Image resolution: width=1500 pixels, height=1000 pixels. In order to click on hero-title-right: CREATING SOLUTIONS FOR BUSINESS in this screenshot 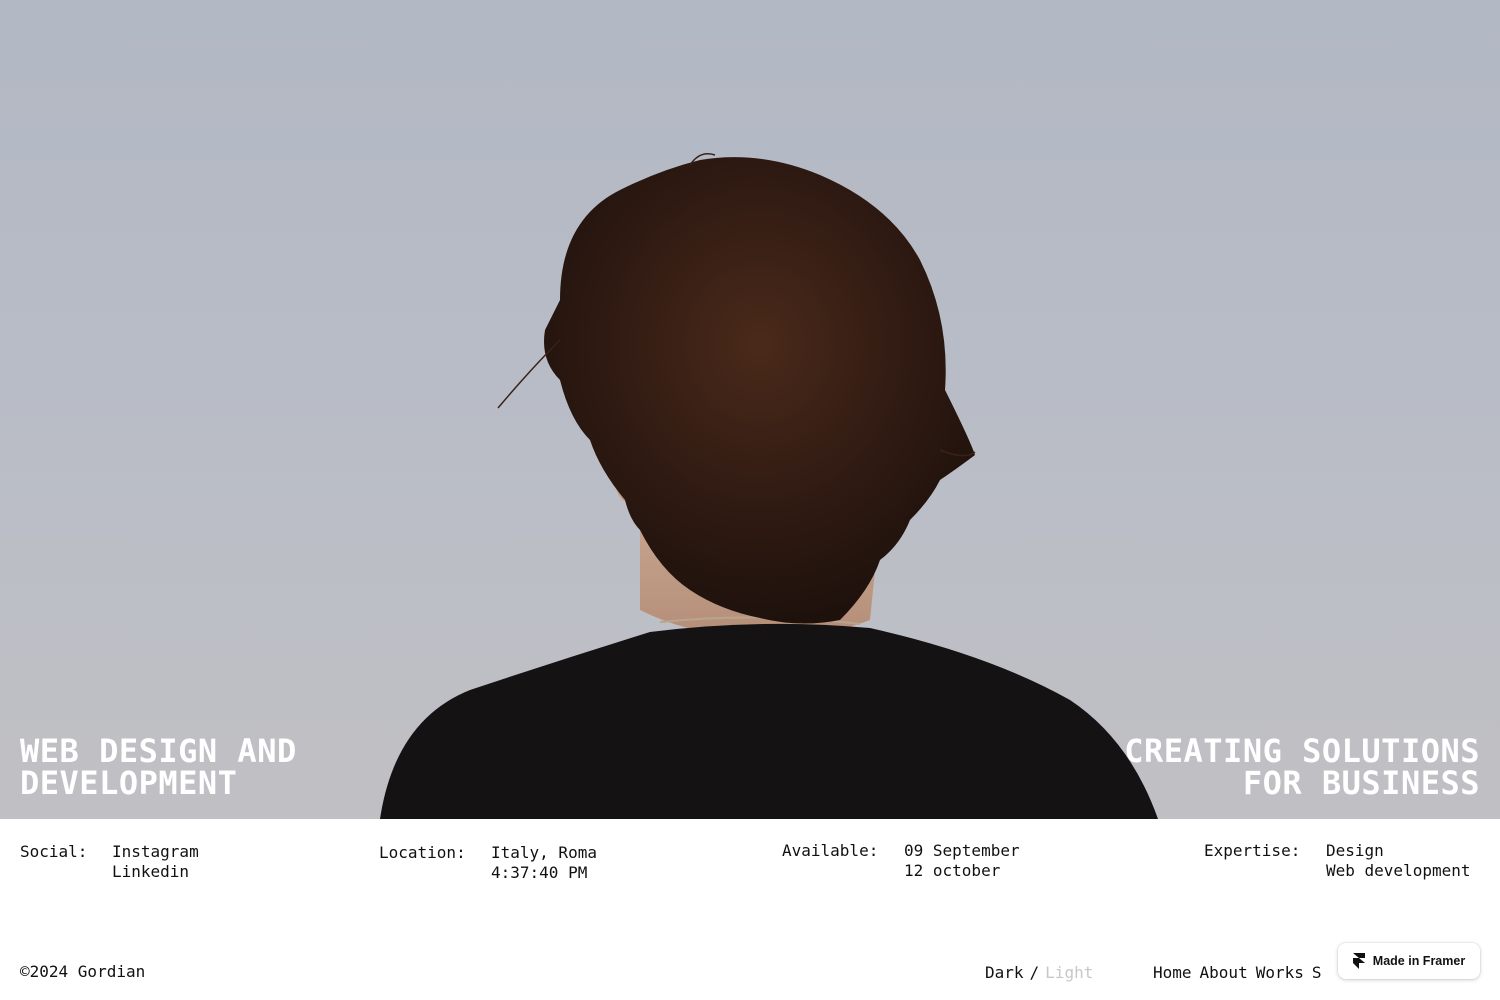, I will do `click(1302, 767)`.